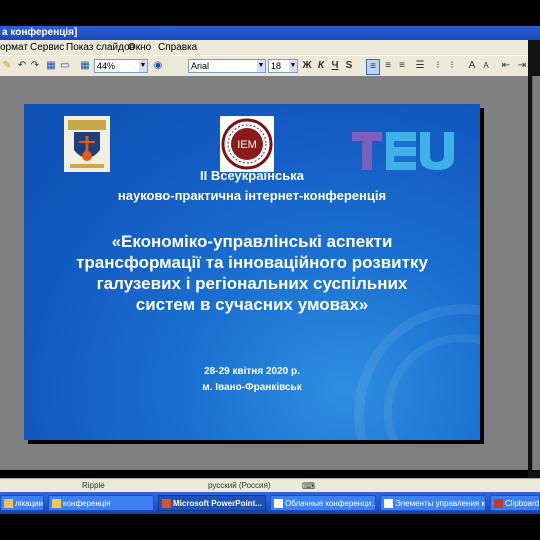  Describe the element at coordinates (227, 66) in the screenshot. I see `font-select: Arial ▼` at that location.